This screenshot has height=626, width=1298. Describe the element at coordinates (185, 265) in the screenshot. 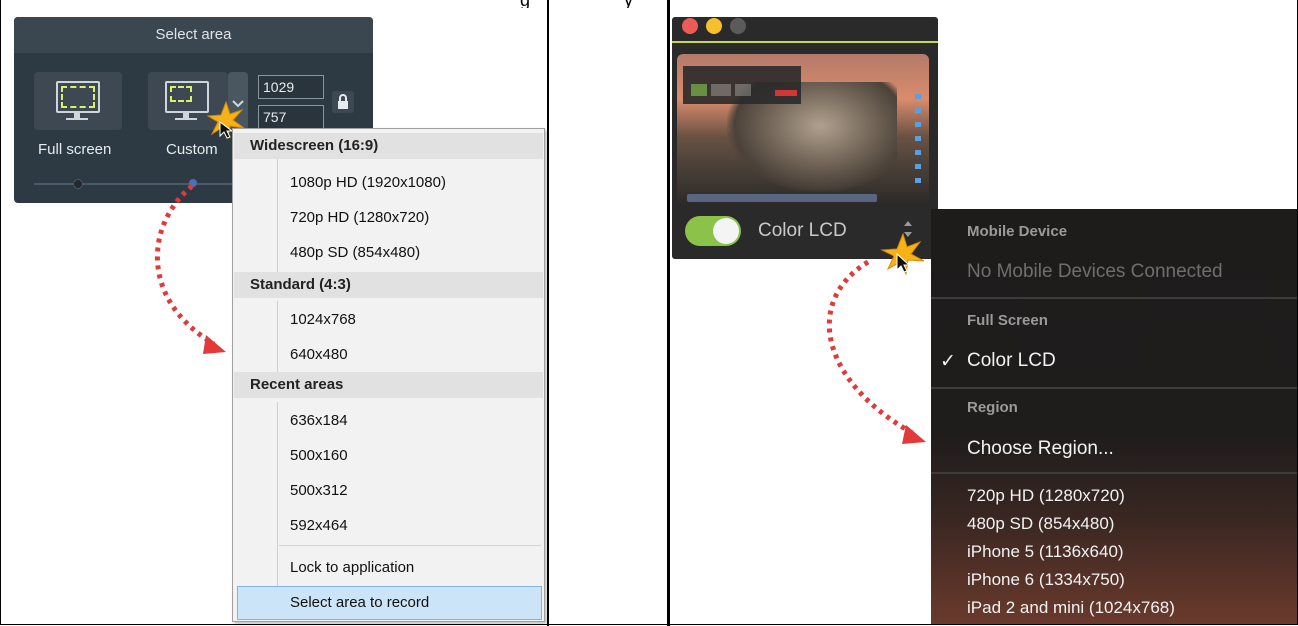

I see `dotted-arrow-left` at that location.